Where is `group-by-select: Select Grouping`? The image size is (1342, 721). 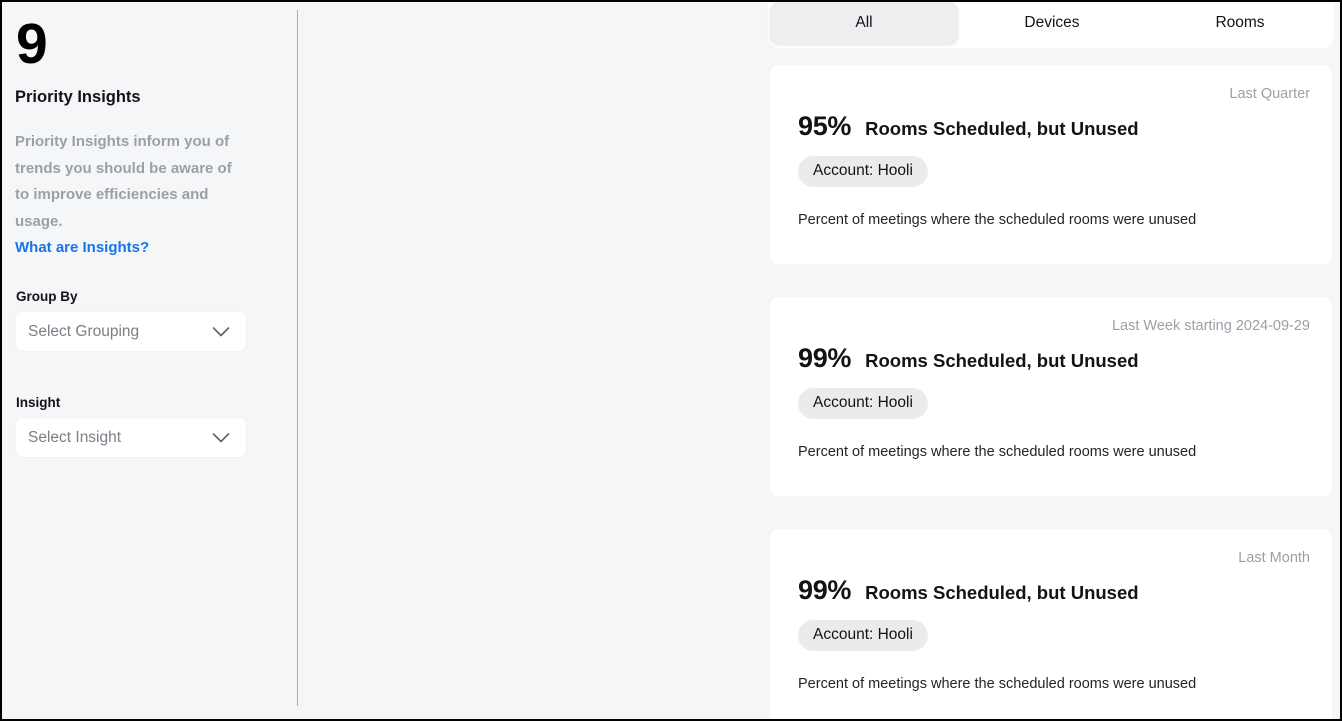
group-by-select: Select Grouping is located at coordinates (131, 331).